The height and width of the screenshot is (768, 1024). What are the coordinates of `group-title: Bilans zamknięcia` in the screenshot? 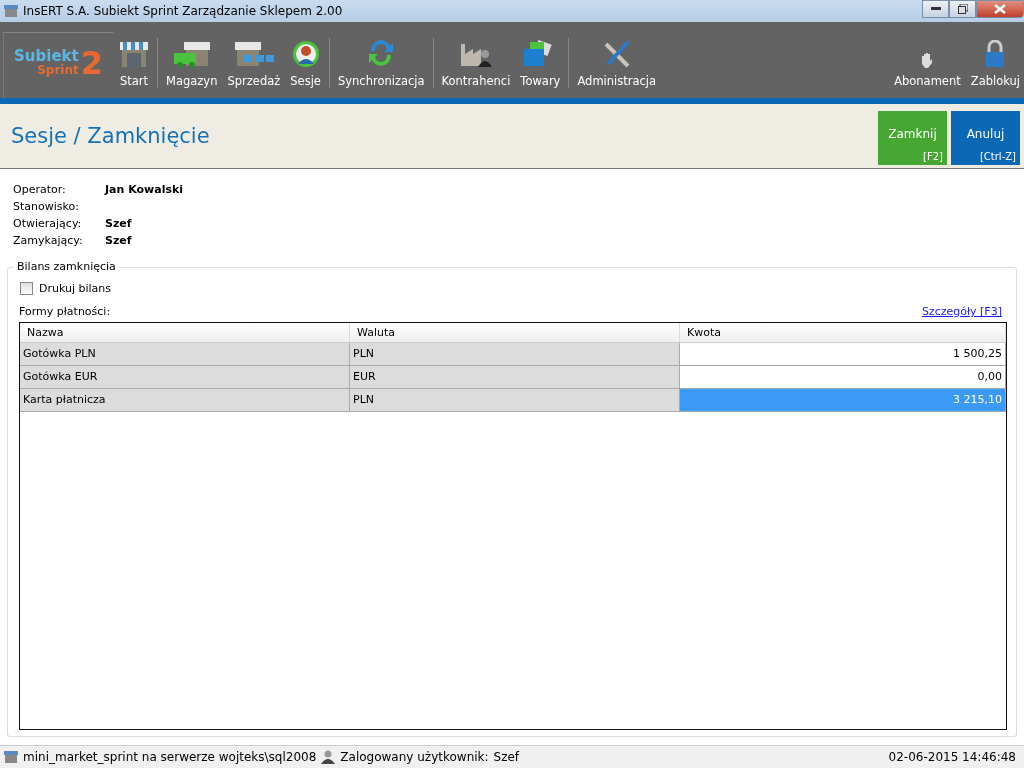 It's located at (66, 266).